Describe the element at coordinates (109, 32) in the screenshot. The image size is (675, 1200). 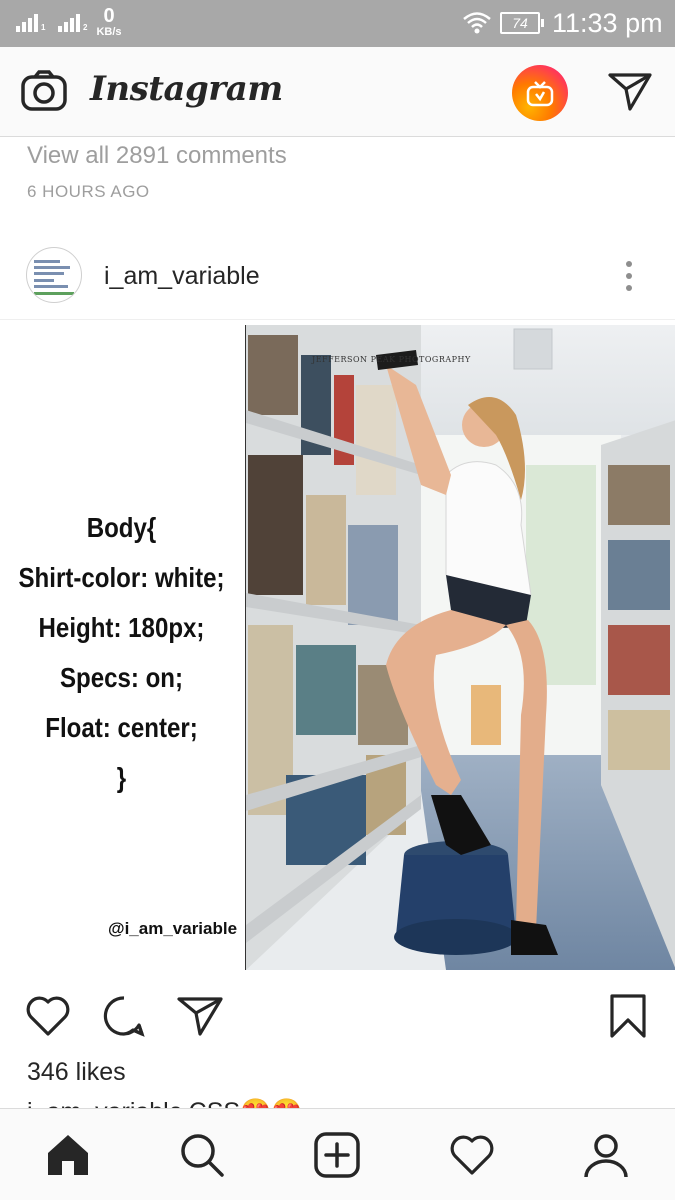
I see `network-speed-unit: KB/s` at that location.